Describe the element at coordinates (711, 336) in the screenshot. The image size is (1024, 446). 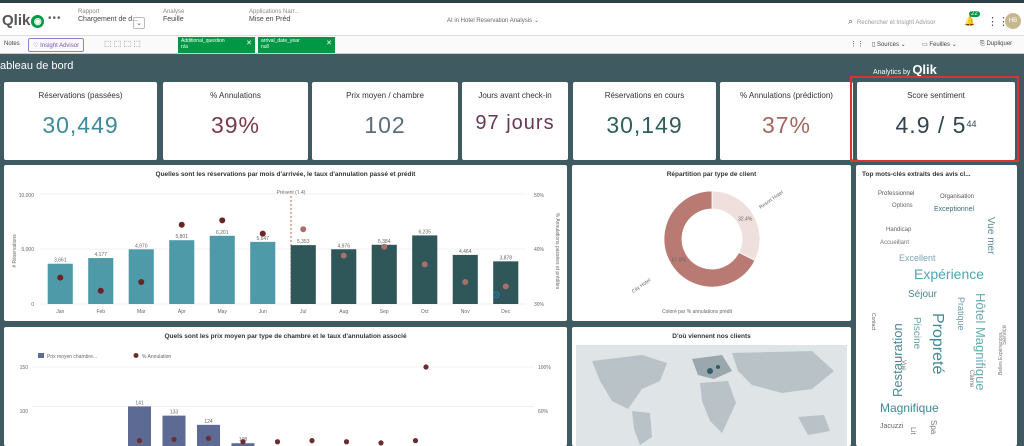
I see `chart-title: D'où viennent nos clients` at that location.